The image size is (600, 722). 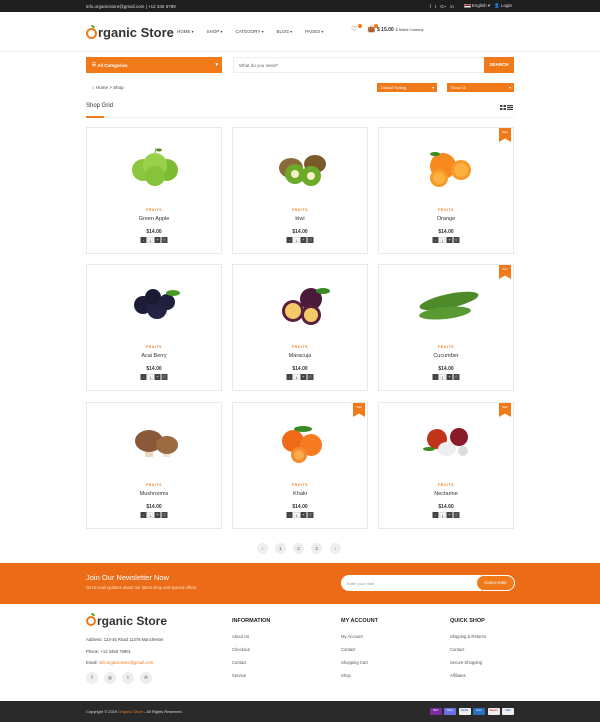 What do you see at coordinates (468, 679) in the screenshot?
I see `footer-link: Affiliates` at bounding box center [468, 679].